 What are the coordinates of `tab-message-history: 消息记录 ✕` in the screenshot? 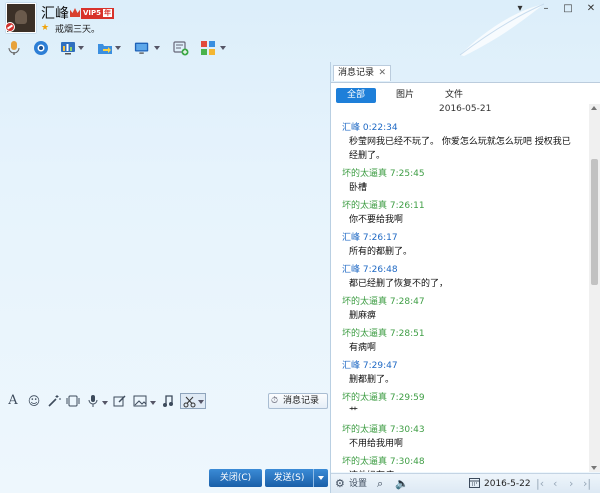 It's located at (362, 73).